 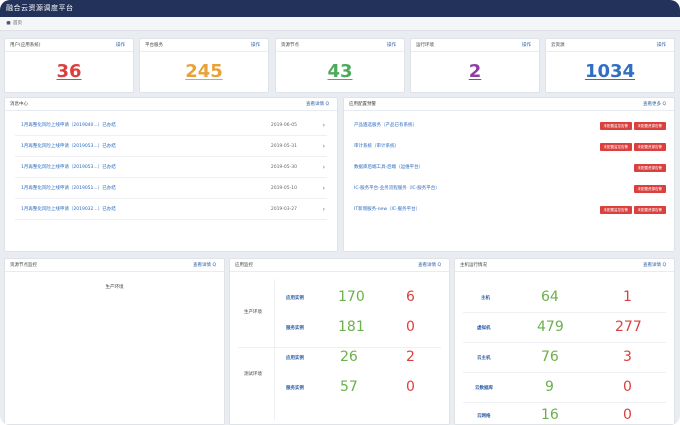 What do you see at coordinates (283, 209) in the screenshot?
I see `message-date: 2019-03-27` at bounding box center [283, 209].